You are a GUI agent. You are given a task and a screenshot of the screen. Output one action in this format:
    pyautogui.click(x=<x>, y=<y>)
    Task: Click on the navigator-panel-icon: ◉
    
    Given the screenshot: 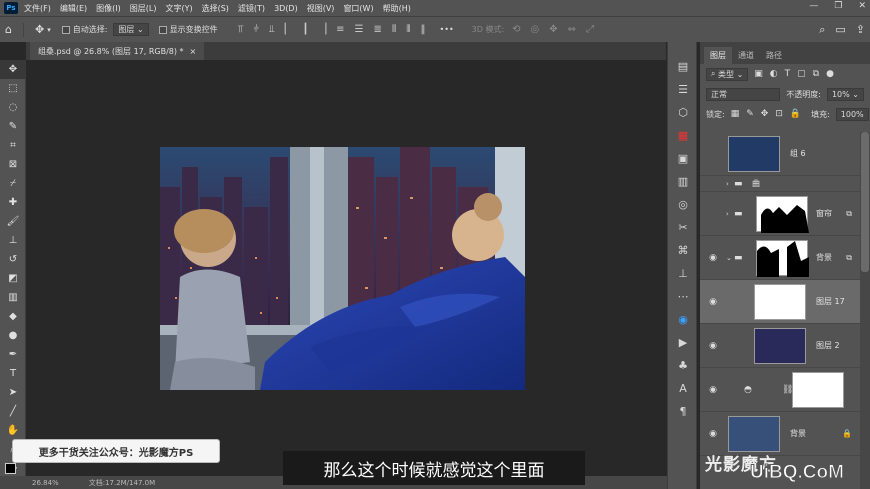 What is the action you would take?
    pyautogui.click(x=683, y=319)
    